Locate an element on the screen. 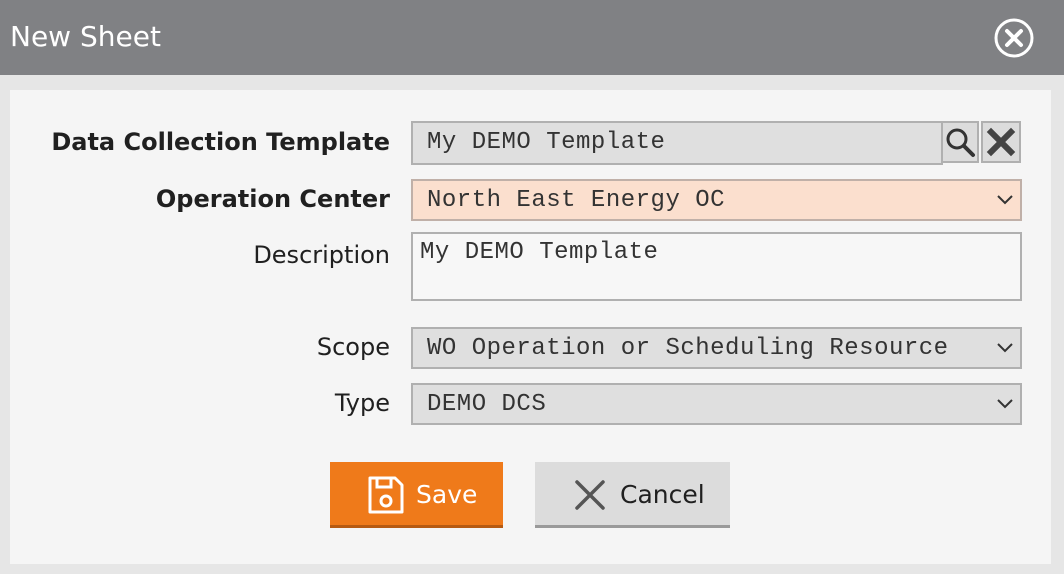 This screenshot has width=1064, height=574. description-textarea: My DEMO Template is located at coordinates (716, 266).